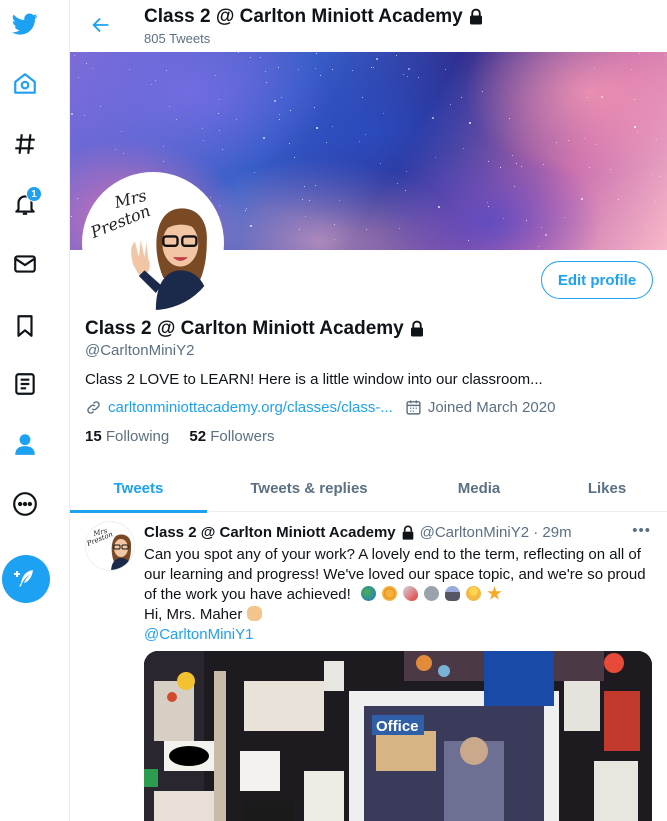 This screenshot has height=821, width=667. I want to click on bookmarks-icon, so click(25, 326).